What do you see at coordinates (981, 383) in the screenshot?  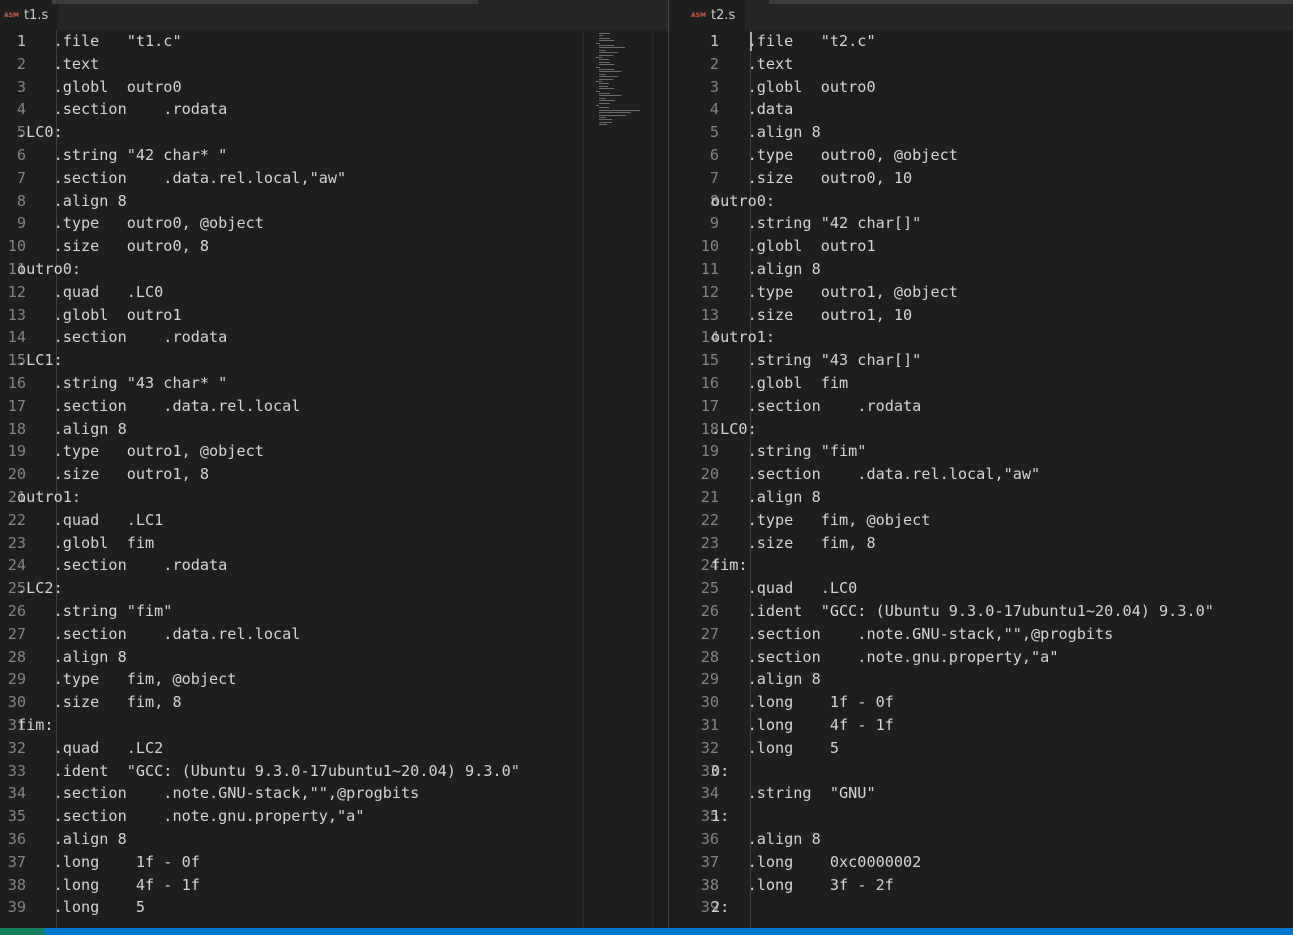 I see `code-line: 16 .globl fim` at bounding box center [981, 383].